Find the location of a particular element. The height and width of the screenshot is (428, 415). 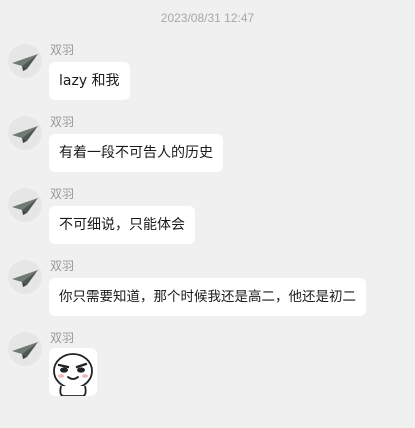

message-bubble: 不可细说，只能体会 is located at coordinates (122, 225).